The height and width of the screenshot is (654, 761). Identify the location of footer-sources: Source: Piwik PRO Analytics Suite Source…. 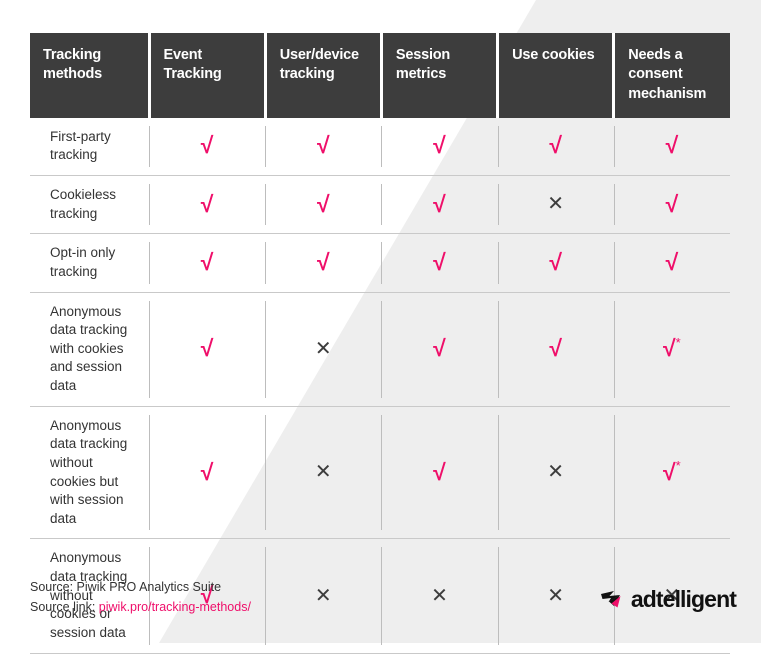
(140, 597).